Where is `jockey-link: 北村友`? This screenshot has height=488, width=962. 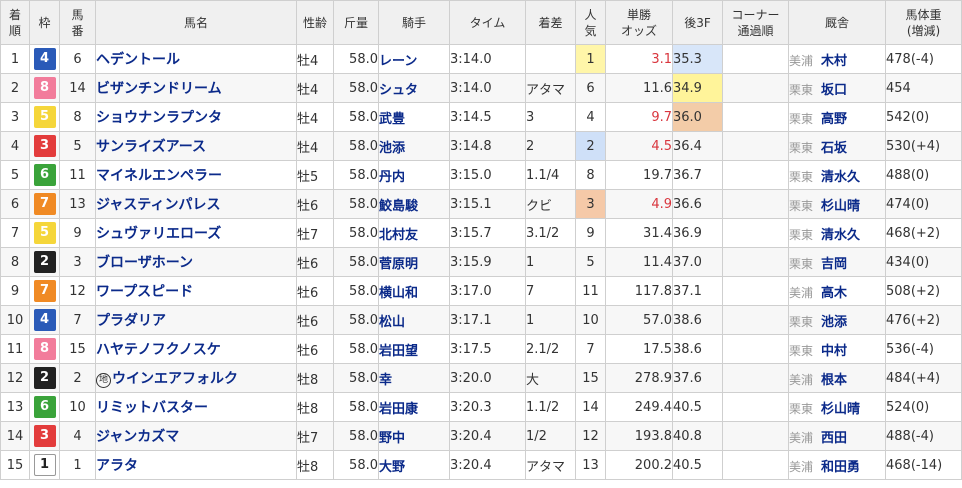 jockey-link: 北村友 is located at coordinates (399, 235).